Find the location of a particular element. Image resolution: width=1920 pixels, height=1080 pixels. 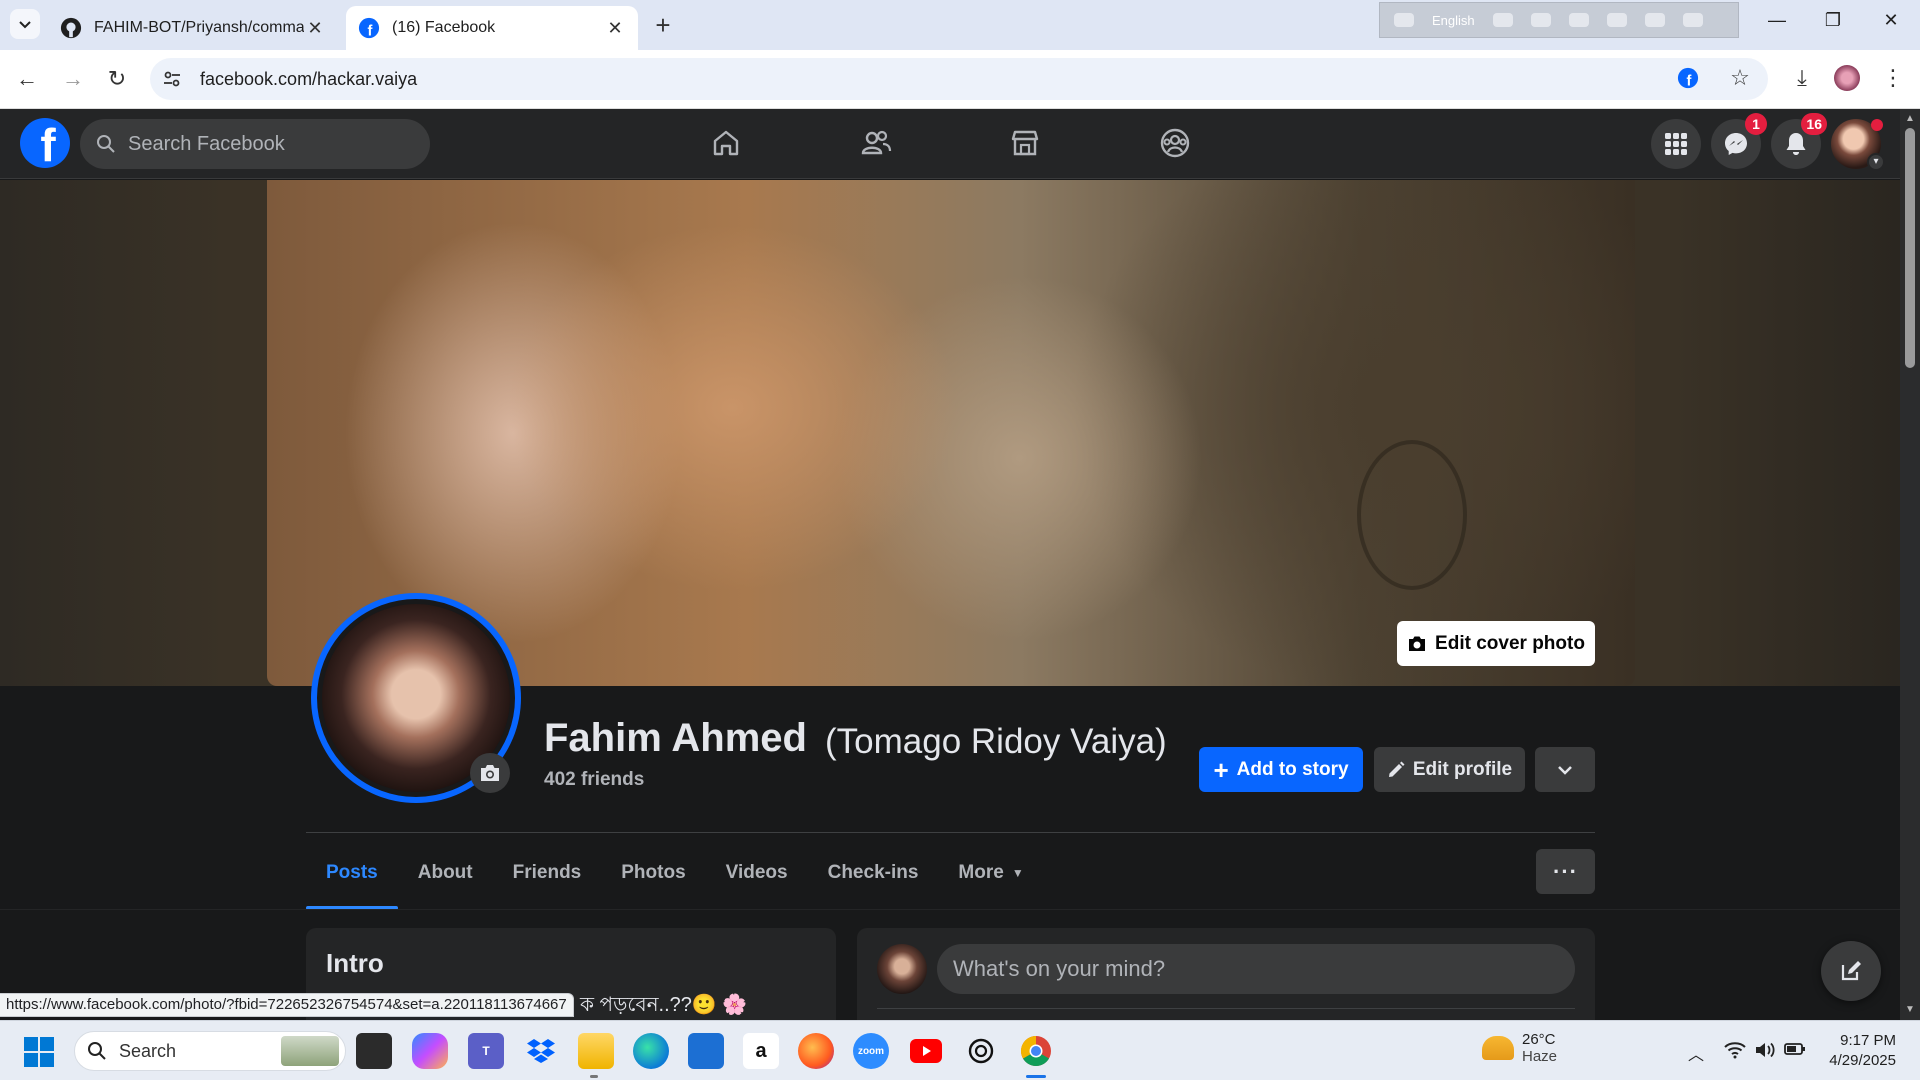

new-message-button is located at coordinates (1851, 971).